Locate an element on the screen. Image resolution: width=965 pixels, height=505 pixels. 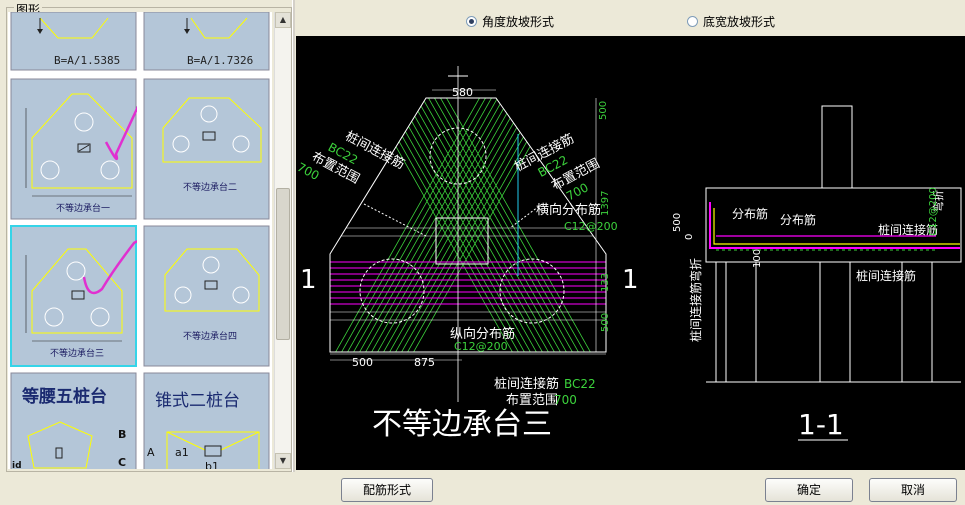
panel-divider is located at coordinates (293, 236).